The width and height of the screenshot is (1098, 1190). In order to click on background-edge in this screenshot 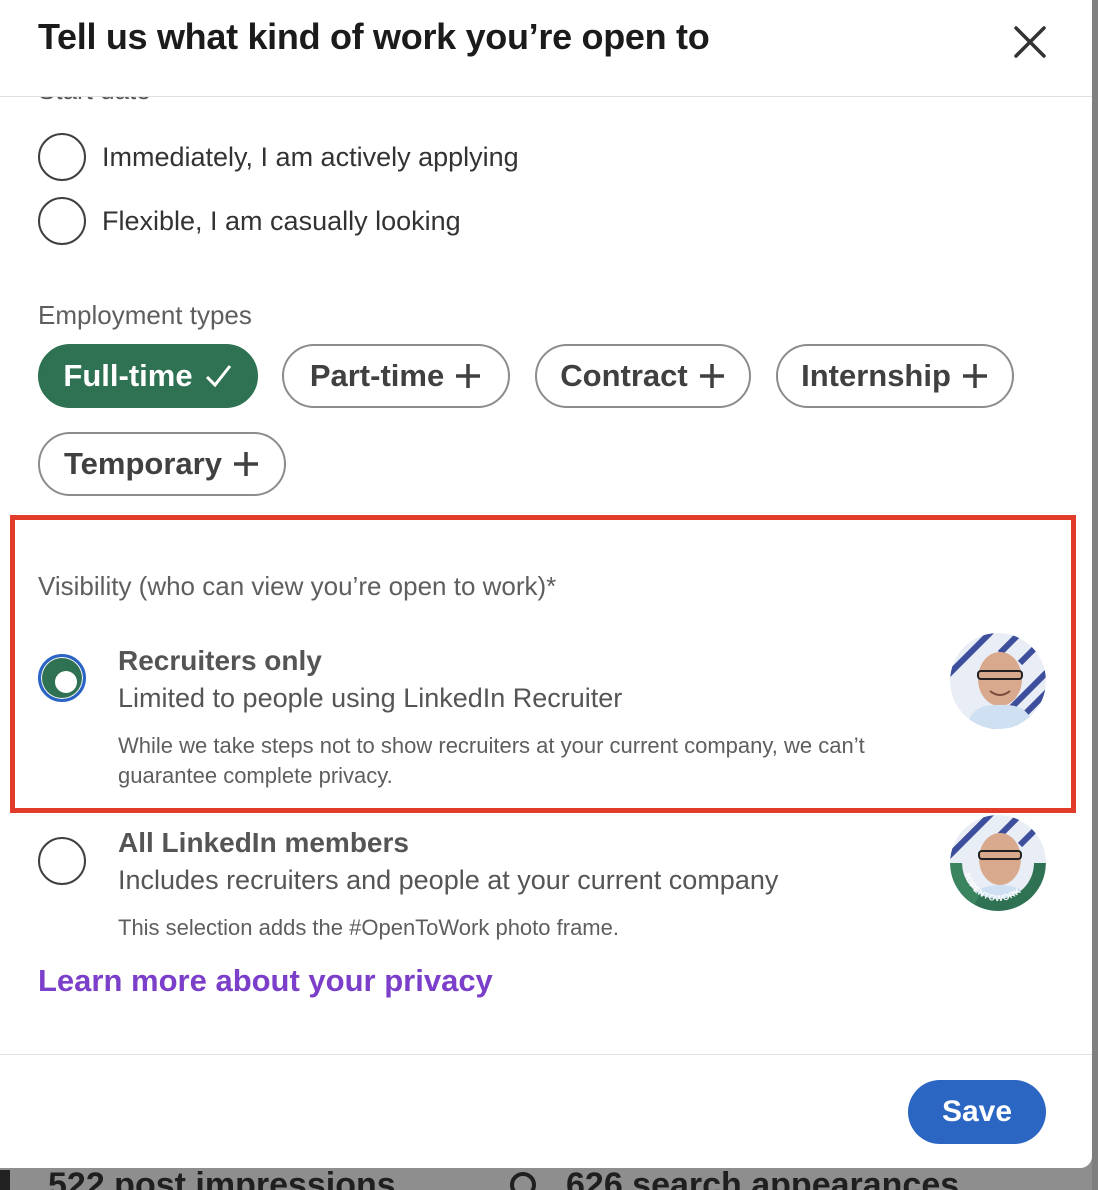, I will do `click(1095, 595)`.